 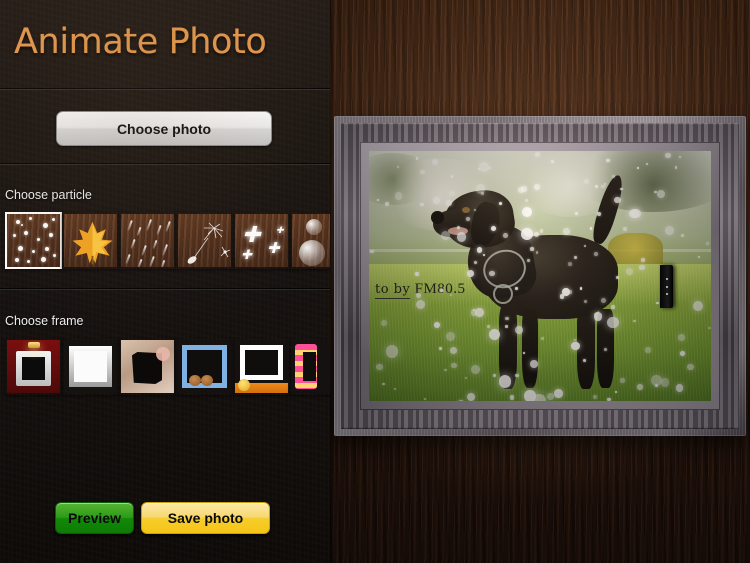 I want to click on rain-icon, so click(x=147, y=240).